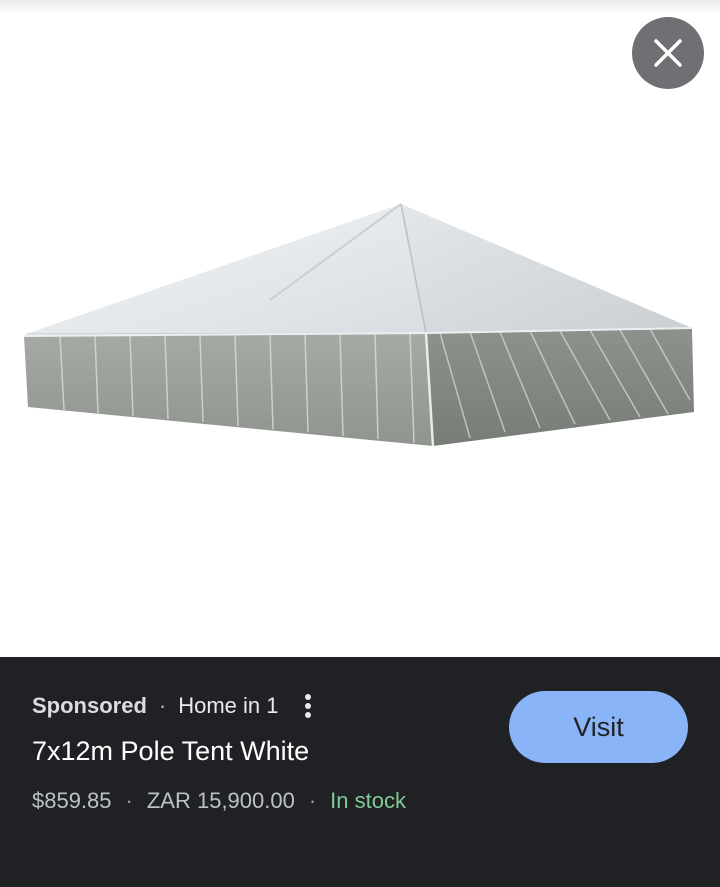 The height and width of the screenshot is (887, 720). What do you see at coordinates (72, 800) in the screenshot?
I see `price: $859.85` at bounding box center [72, 800].